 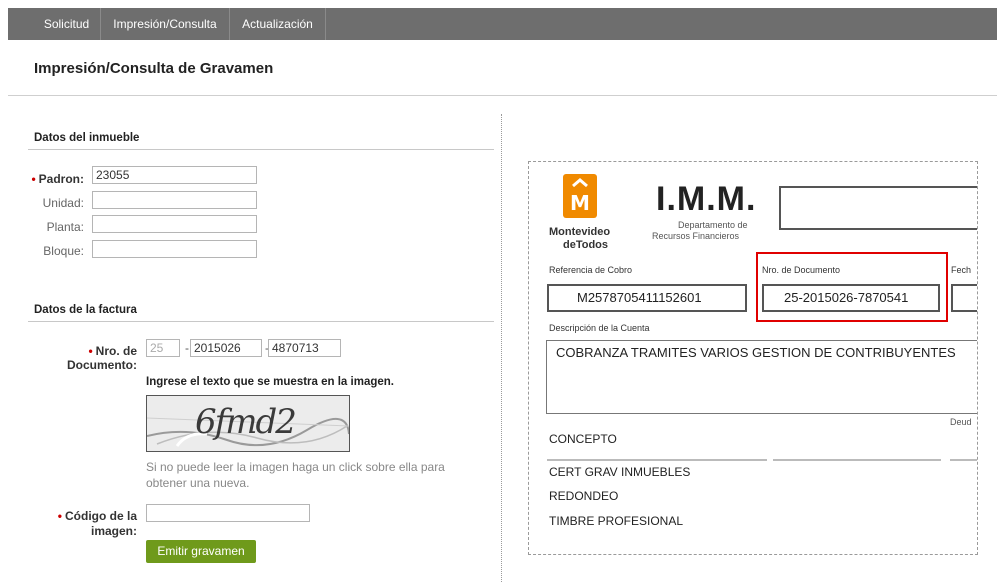 What do you see at coordinates (174, 200) in the screenshot?
I see `unidad-input` at bounding box center [174, 200].